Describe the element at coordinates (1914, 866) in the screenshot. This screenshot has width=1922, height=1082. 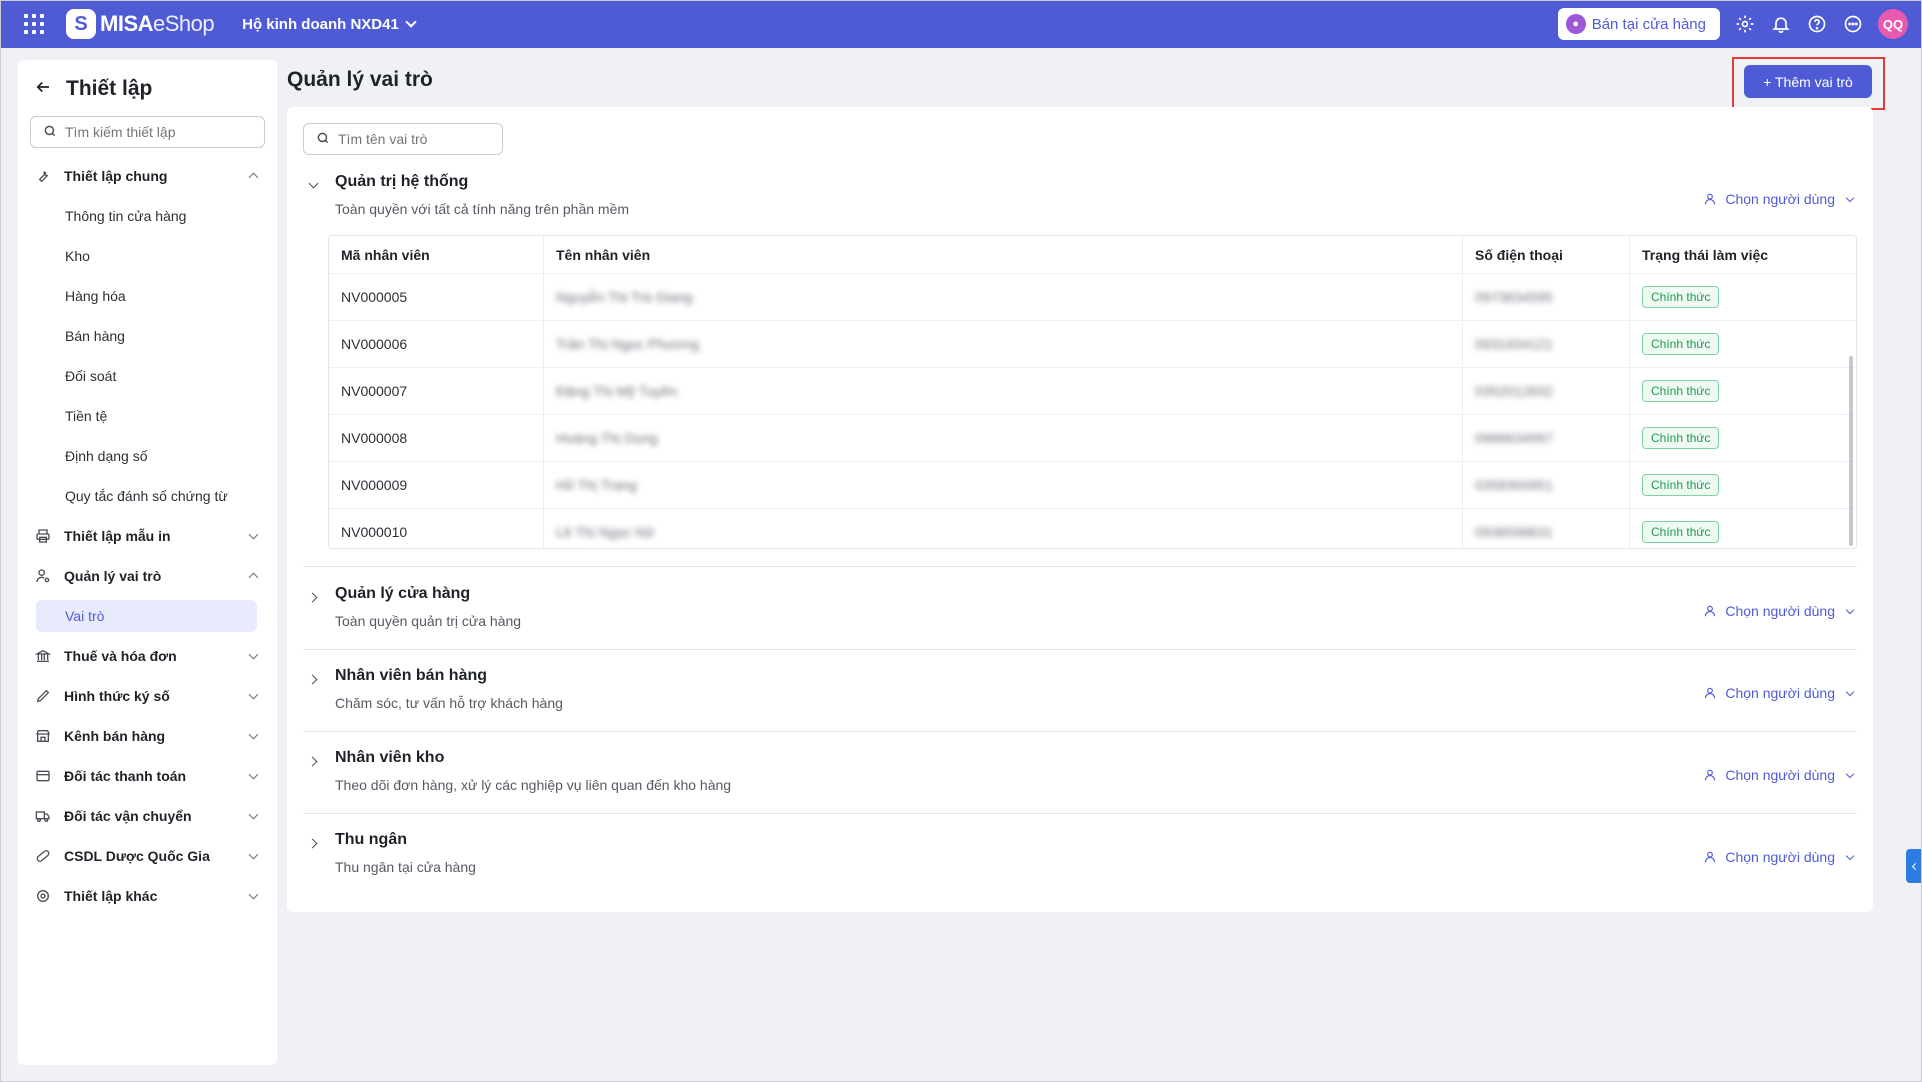
I see `side-collapse-tab` at that location.